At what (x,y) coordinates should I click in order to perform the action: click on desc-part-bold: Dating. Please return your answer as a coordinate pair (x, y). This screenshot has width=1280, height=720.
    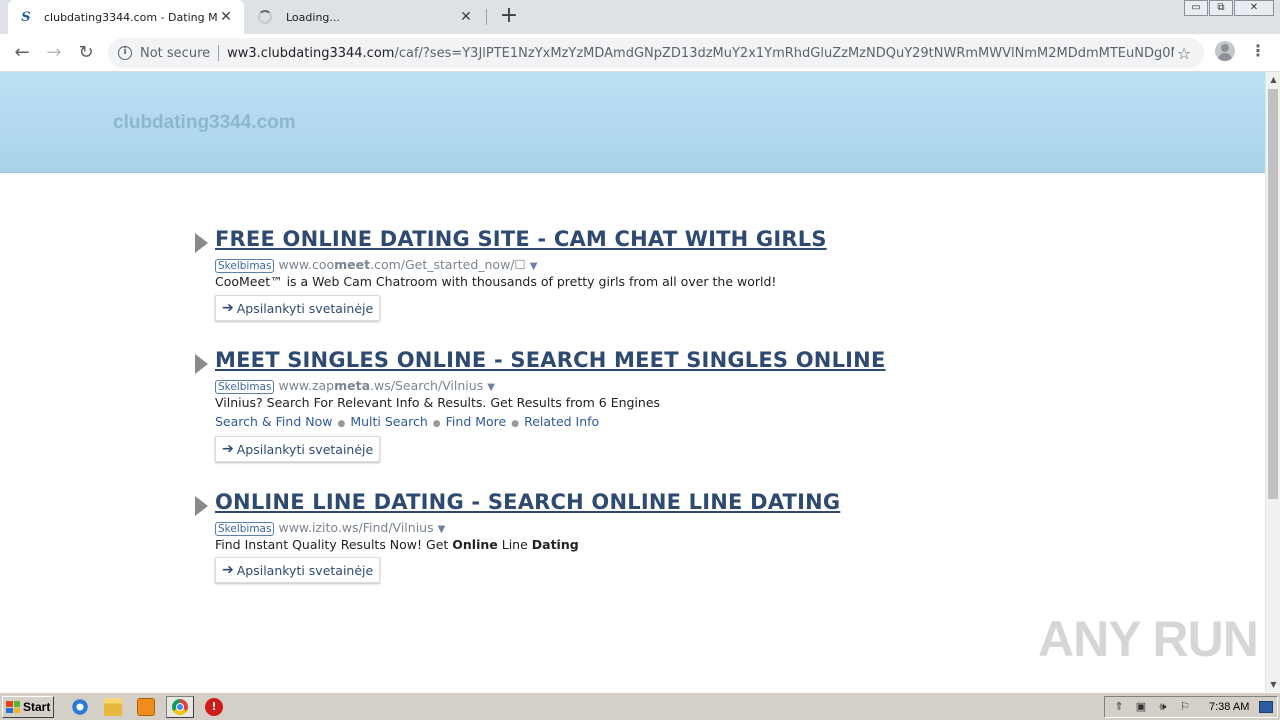
    Looking at the image, I should click on (555, 544).